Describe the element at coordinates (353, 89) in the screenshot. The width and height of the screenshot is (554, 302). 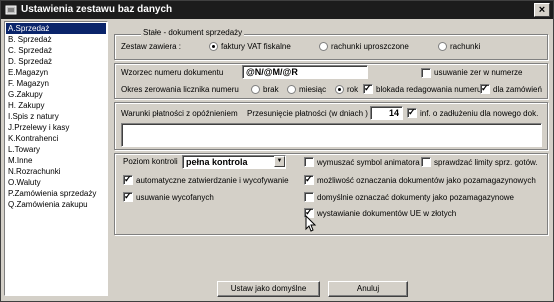
I see `reset-year-label: rok` at that location.